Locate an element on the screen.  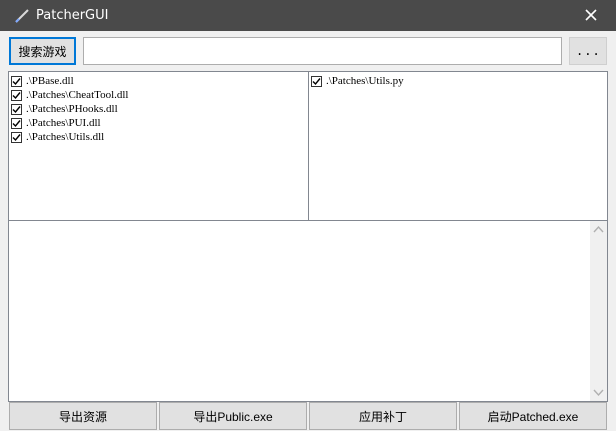
export-public-button: 导出Public.exe is located at coordinates (233, 416).